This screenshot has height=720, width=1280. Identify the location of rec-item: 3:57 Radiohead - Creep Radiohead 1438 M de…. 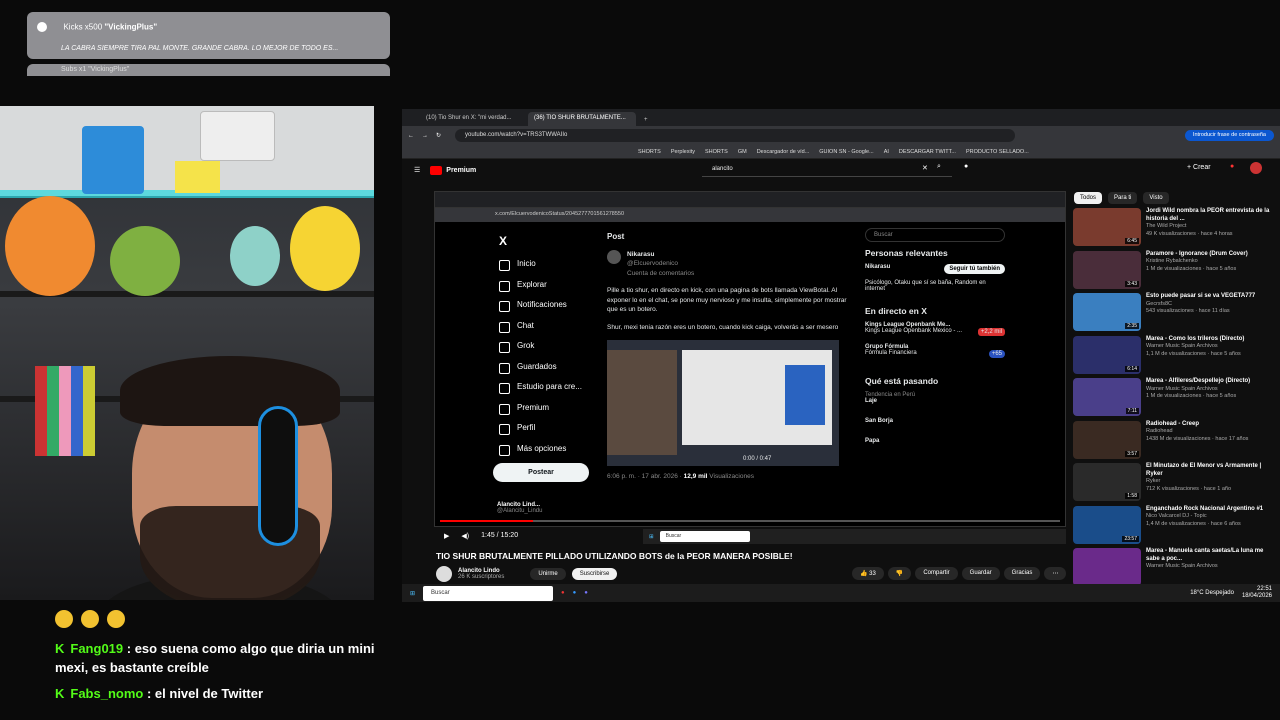
(1173, 442).